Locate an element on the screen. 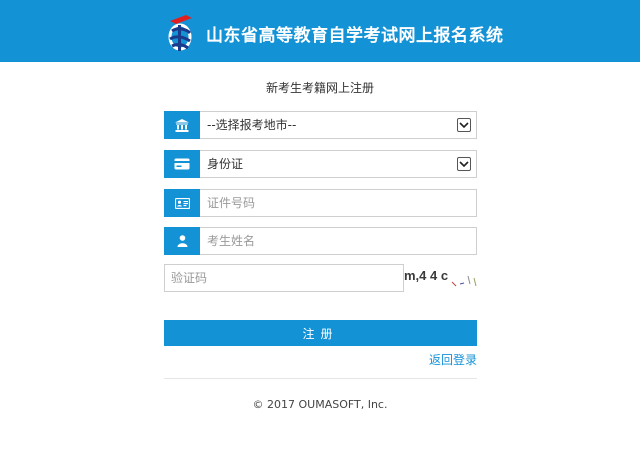  user-icon is located at coordinates (182, 241).